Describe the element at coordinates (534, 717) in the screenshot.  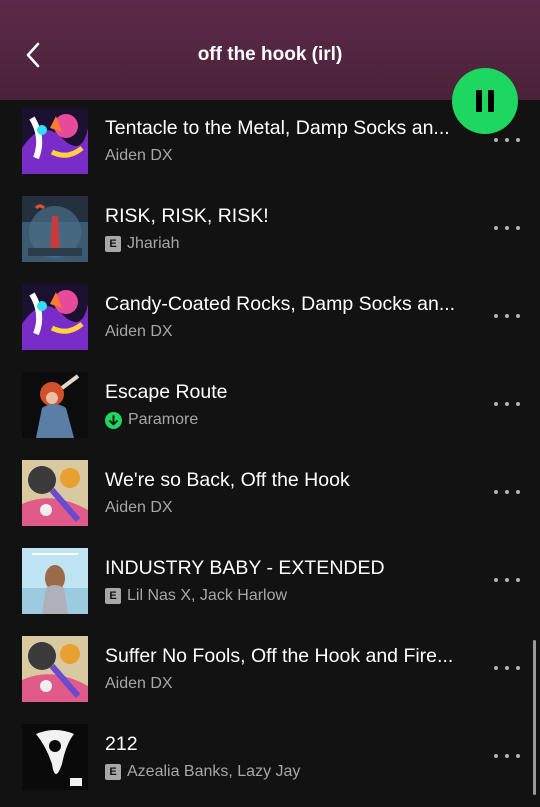
I see `scrollbar` at that location.